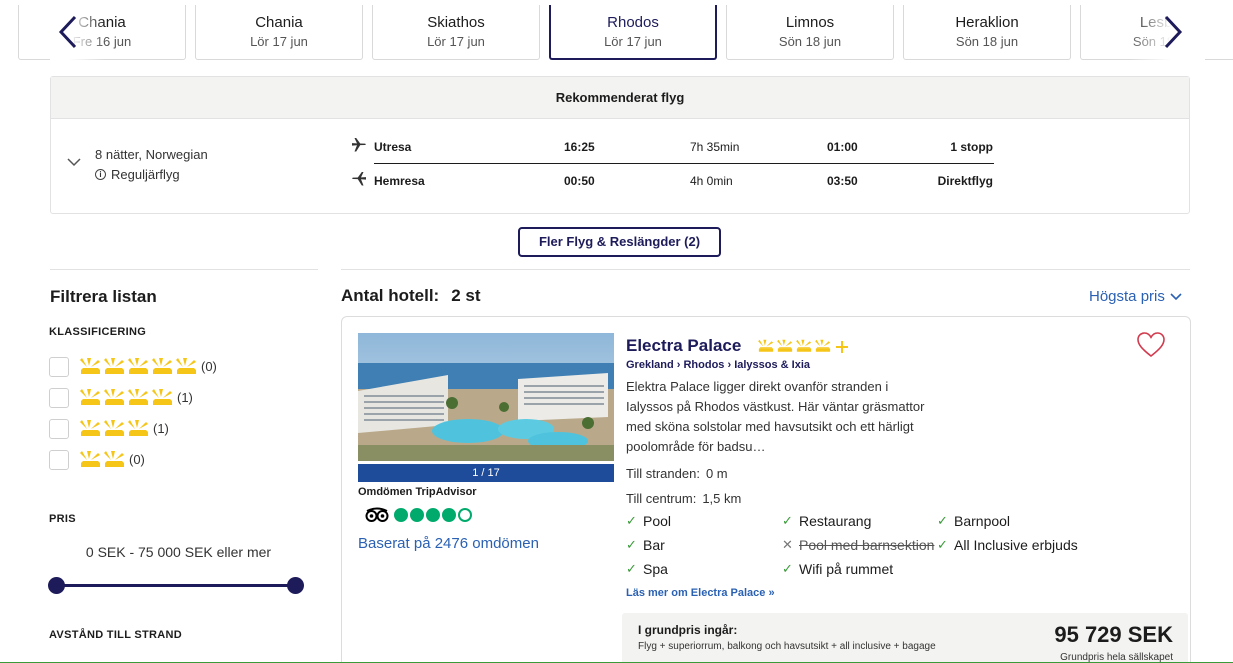 This screenshot has width=1233, height=663. What do you see at coordinates (987, 22) in the screenshot?
I see `destination-name: Heraklion` at bounding box center [987, 22].